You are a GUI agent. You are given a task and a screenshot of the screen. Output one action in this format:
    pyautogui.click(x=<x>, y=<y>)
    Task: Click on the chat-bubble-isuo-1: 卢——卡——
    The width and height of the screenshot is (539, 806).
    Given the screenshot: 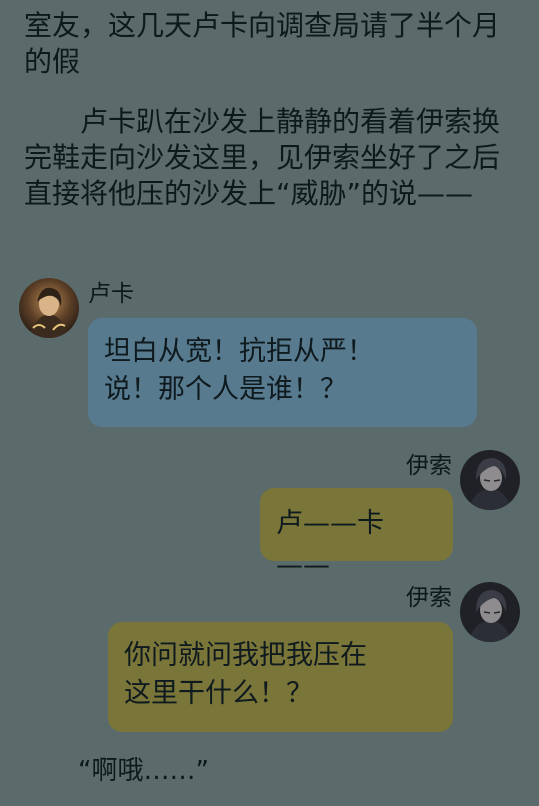 What is the action you would take?
    pyautogui.click(x=356, y=534)
    